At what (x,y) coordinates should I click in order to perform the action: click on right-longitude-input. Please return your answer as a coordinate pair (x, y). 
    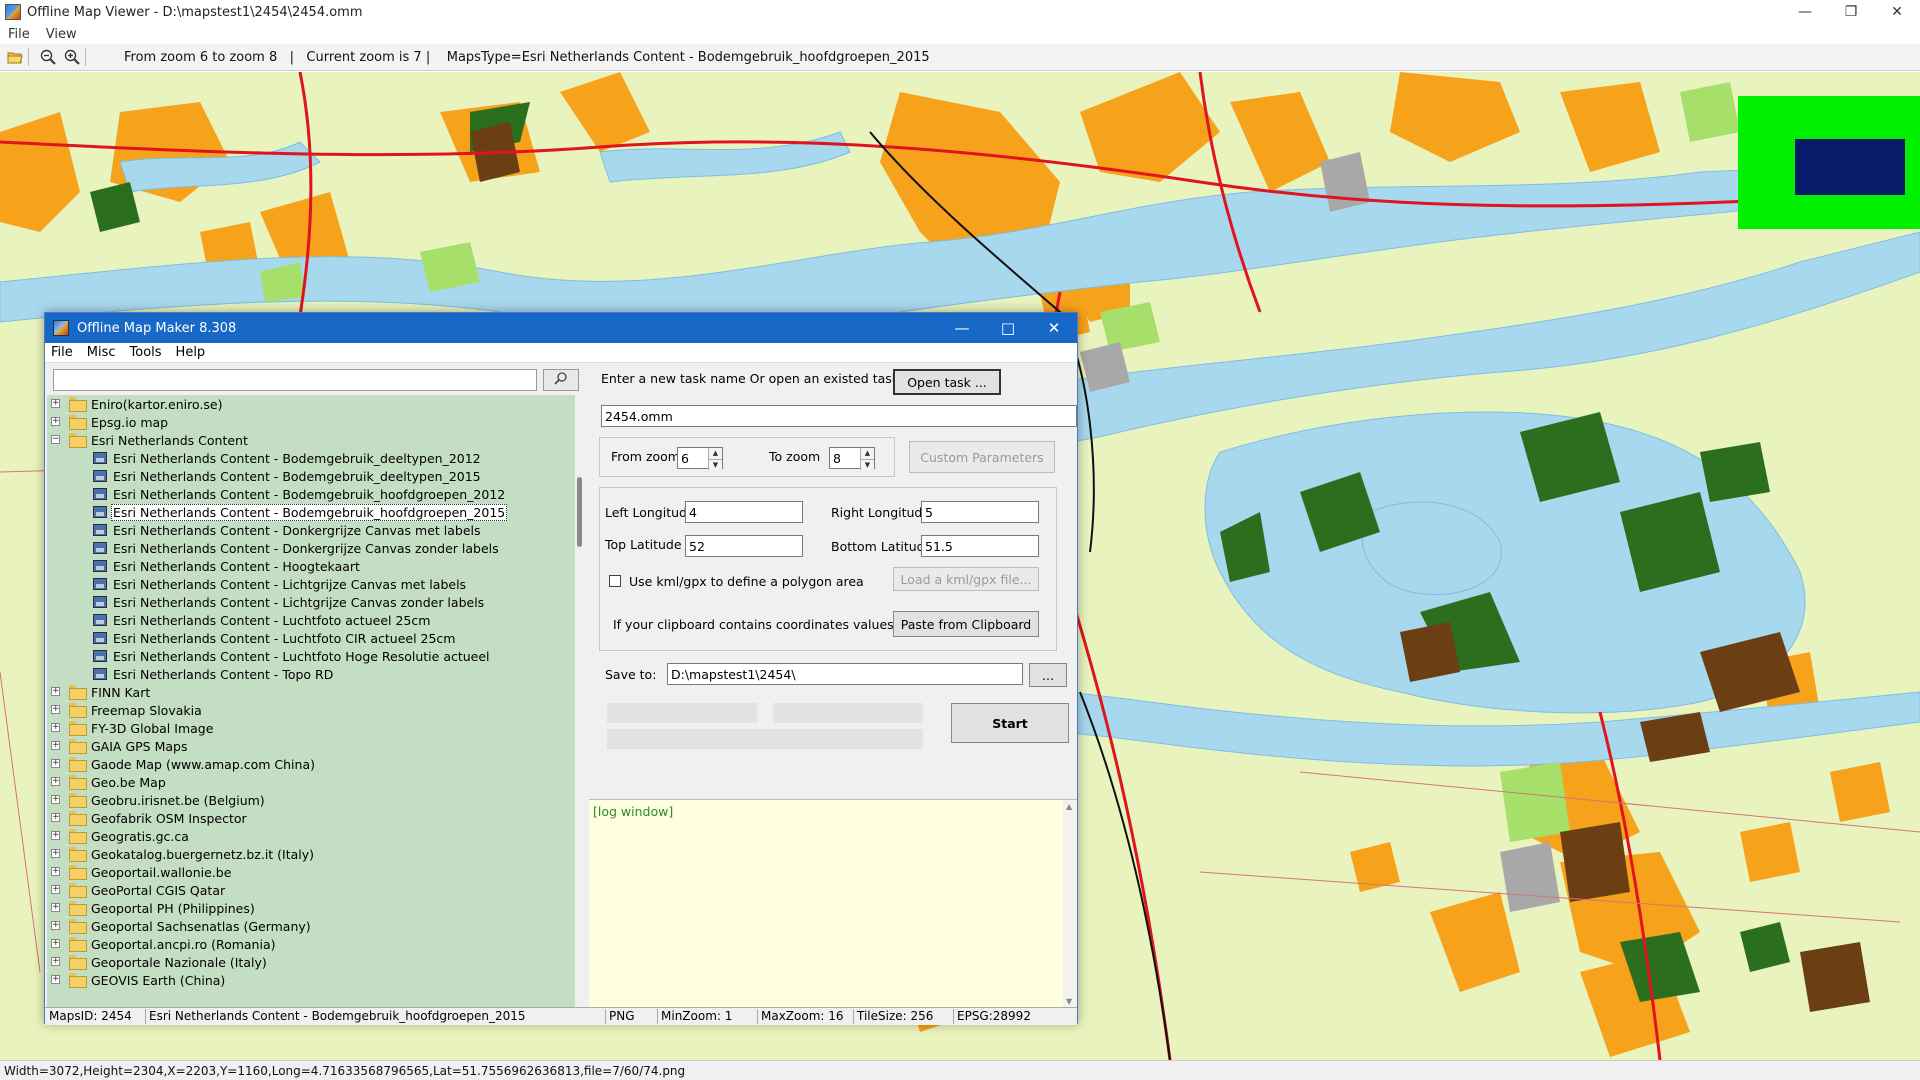
    Looking at the image, I should click on (980, 512).